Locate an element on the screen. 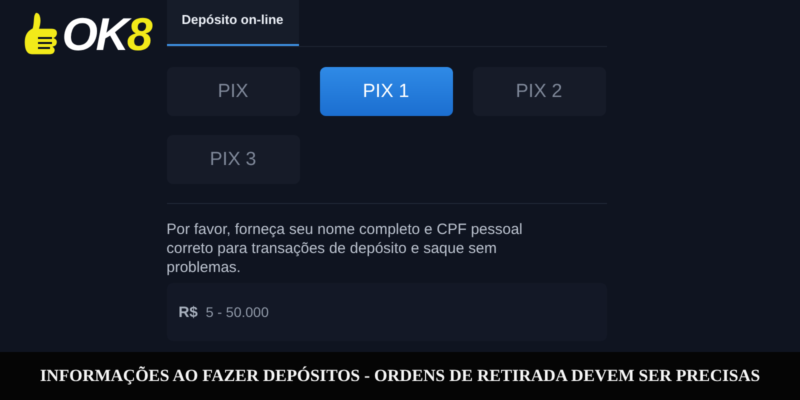 Image resolution: width=800 pixels, height=400 pixels. amount-field: R$ 5 - 50.000 is located at coordinates (386, 312).